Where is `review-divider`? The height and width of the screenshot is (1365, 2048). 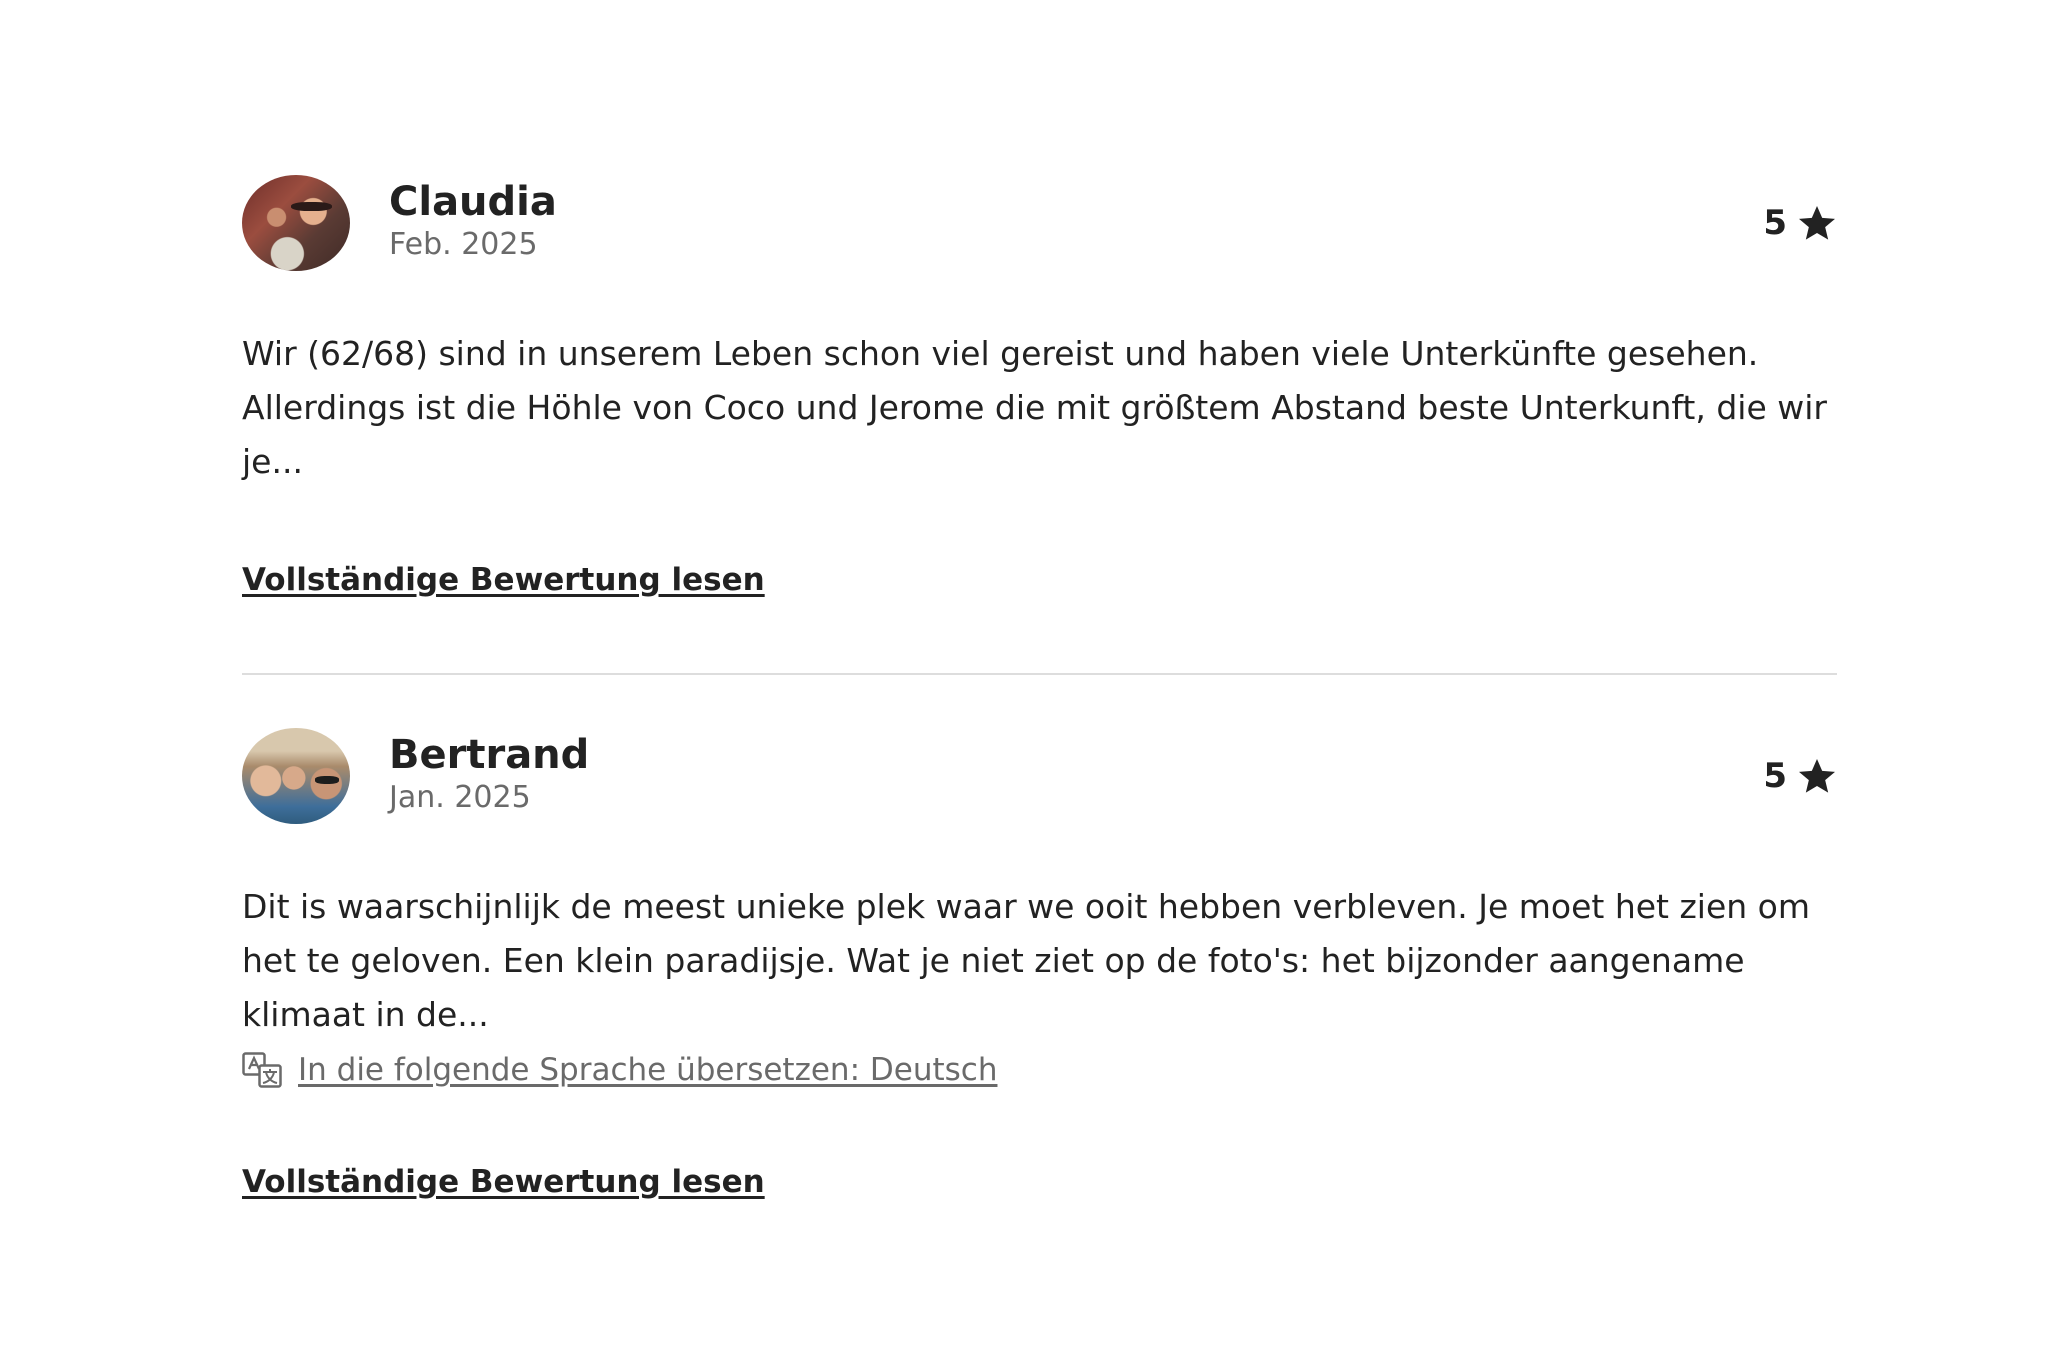 review-divider is located at coordinates (1039, 674).